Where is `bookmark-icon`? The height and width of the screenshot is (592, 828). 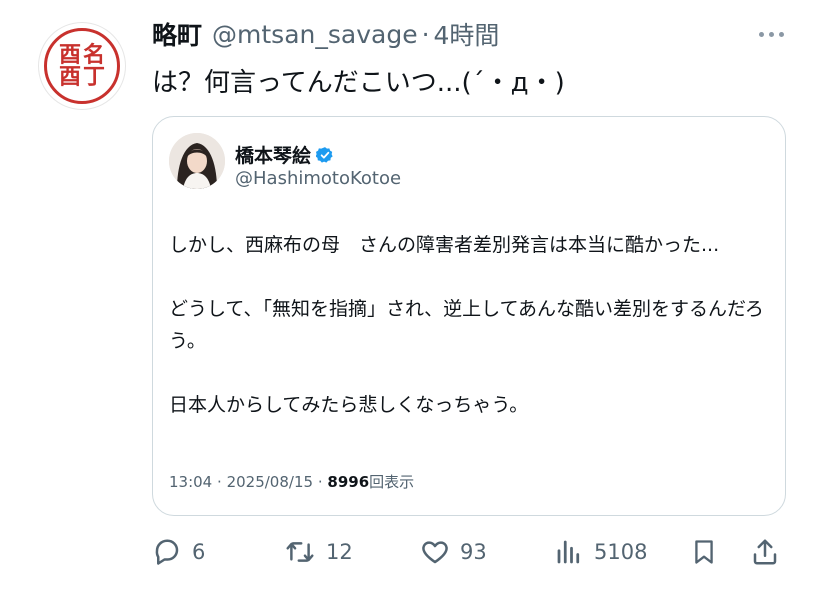 bookmark-icon is located at coordinates (704, 552).